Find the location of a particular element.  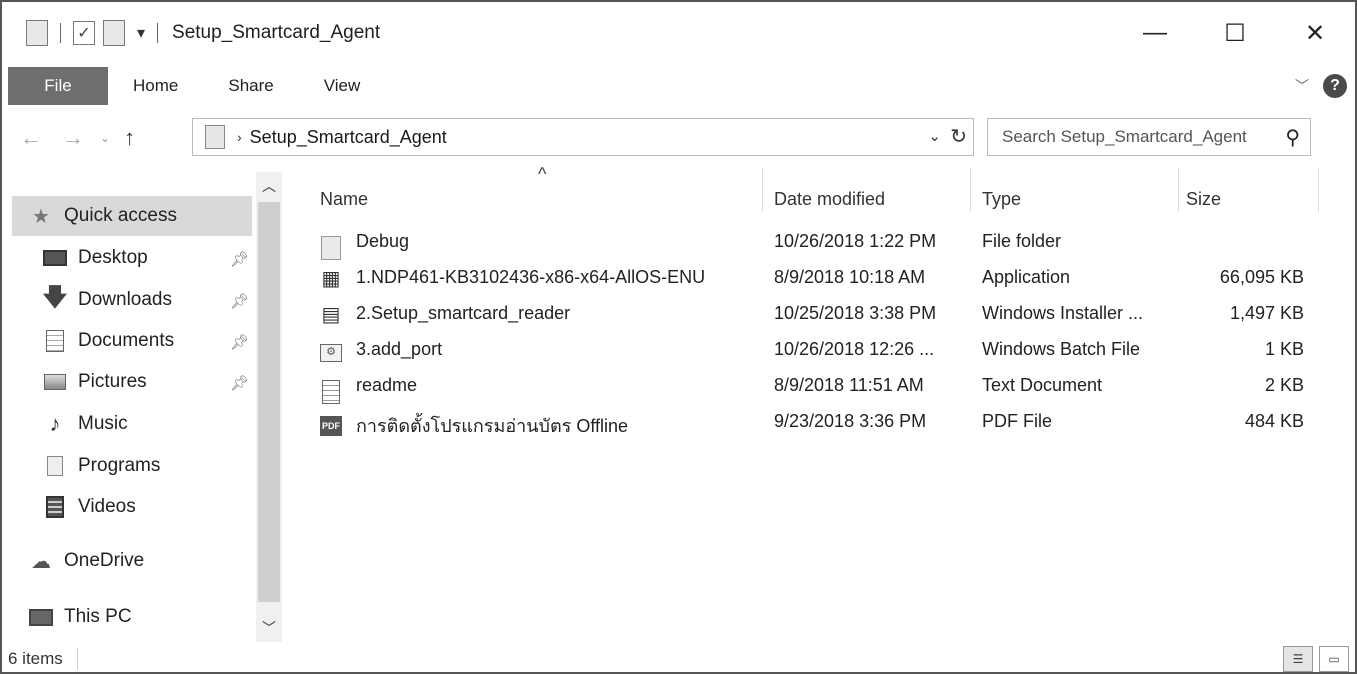

recent-locations-icon: ⌄ is located at coordinates (105, 138).